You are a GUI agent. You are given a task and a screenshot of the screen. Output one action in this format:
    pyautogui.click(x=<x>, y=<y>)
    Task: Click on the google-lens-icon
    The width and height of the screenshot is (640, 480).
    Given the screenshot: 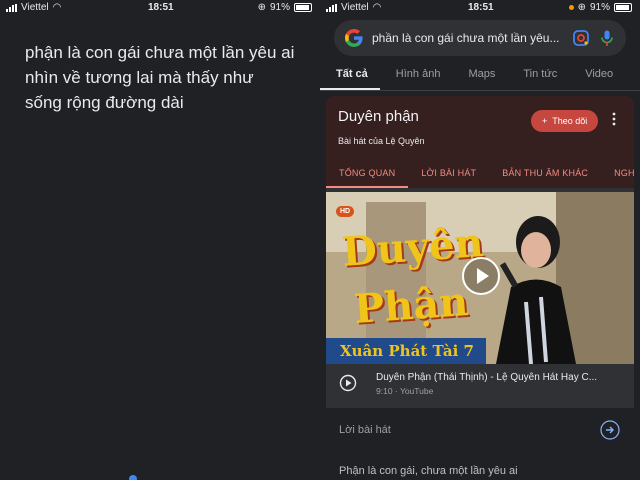 What is the action you would take?
    pyautogui.click(x=581, y=38)
    